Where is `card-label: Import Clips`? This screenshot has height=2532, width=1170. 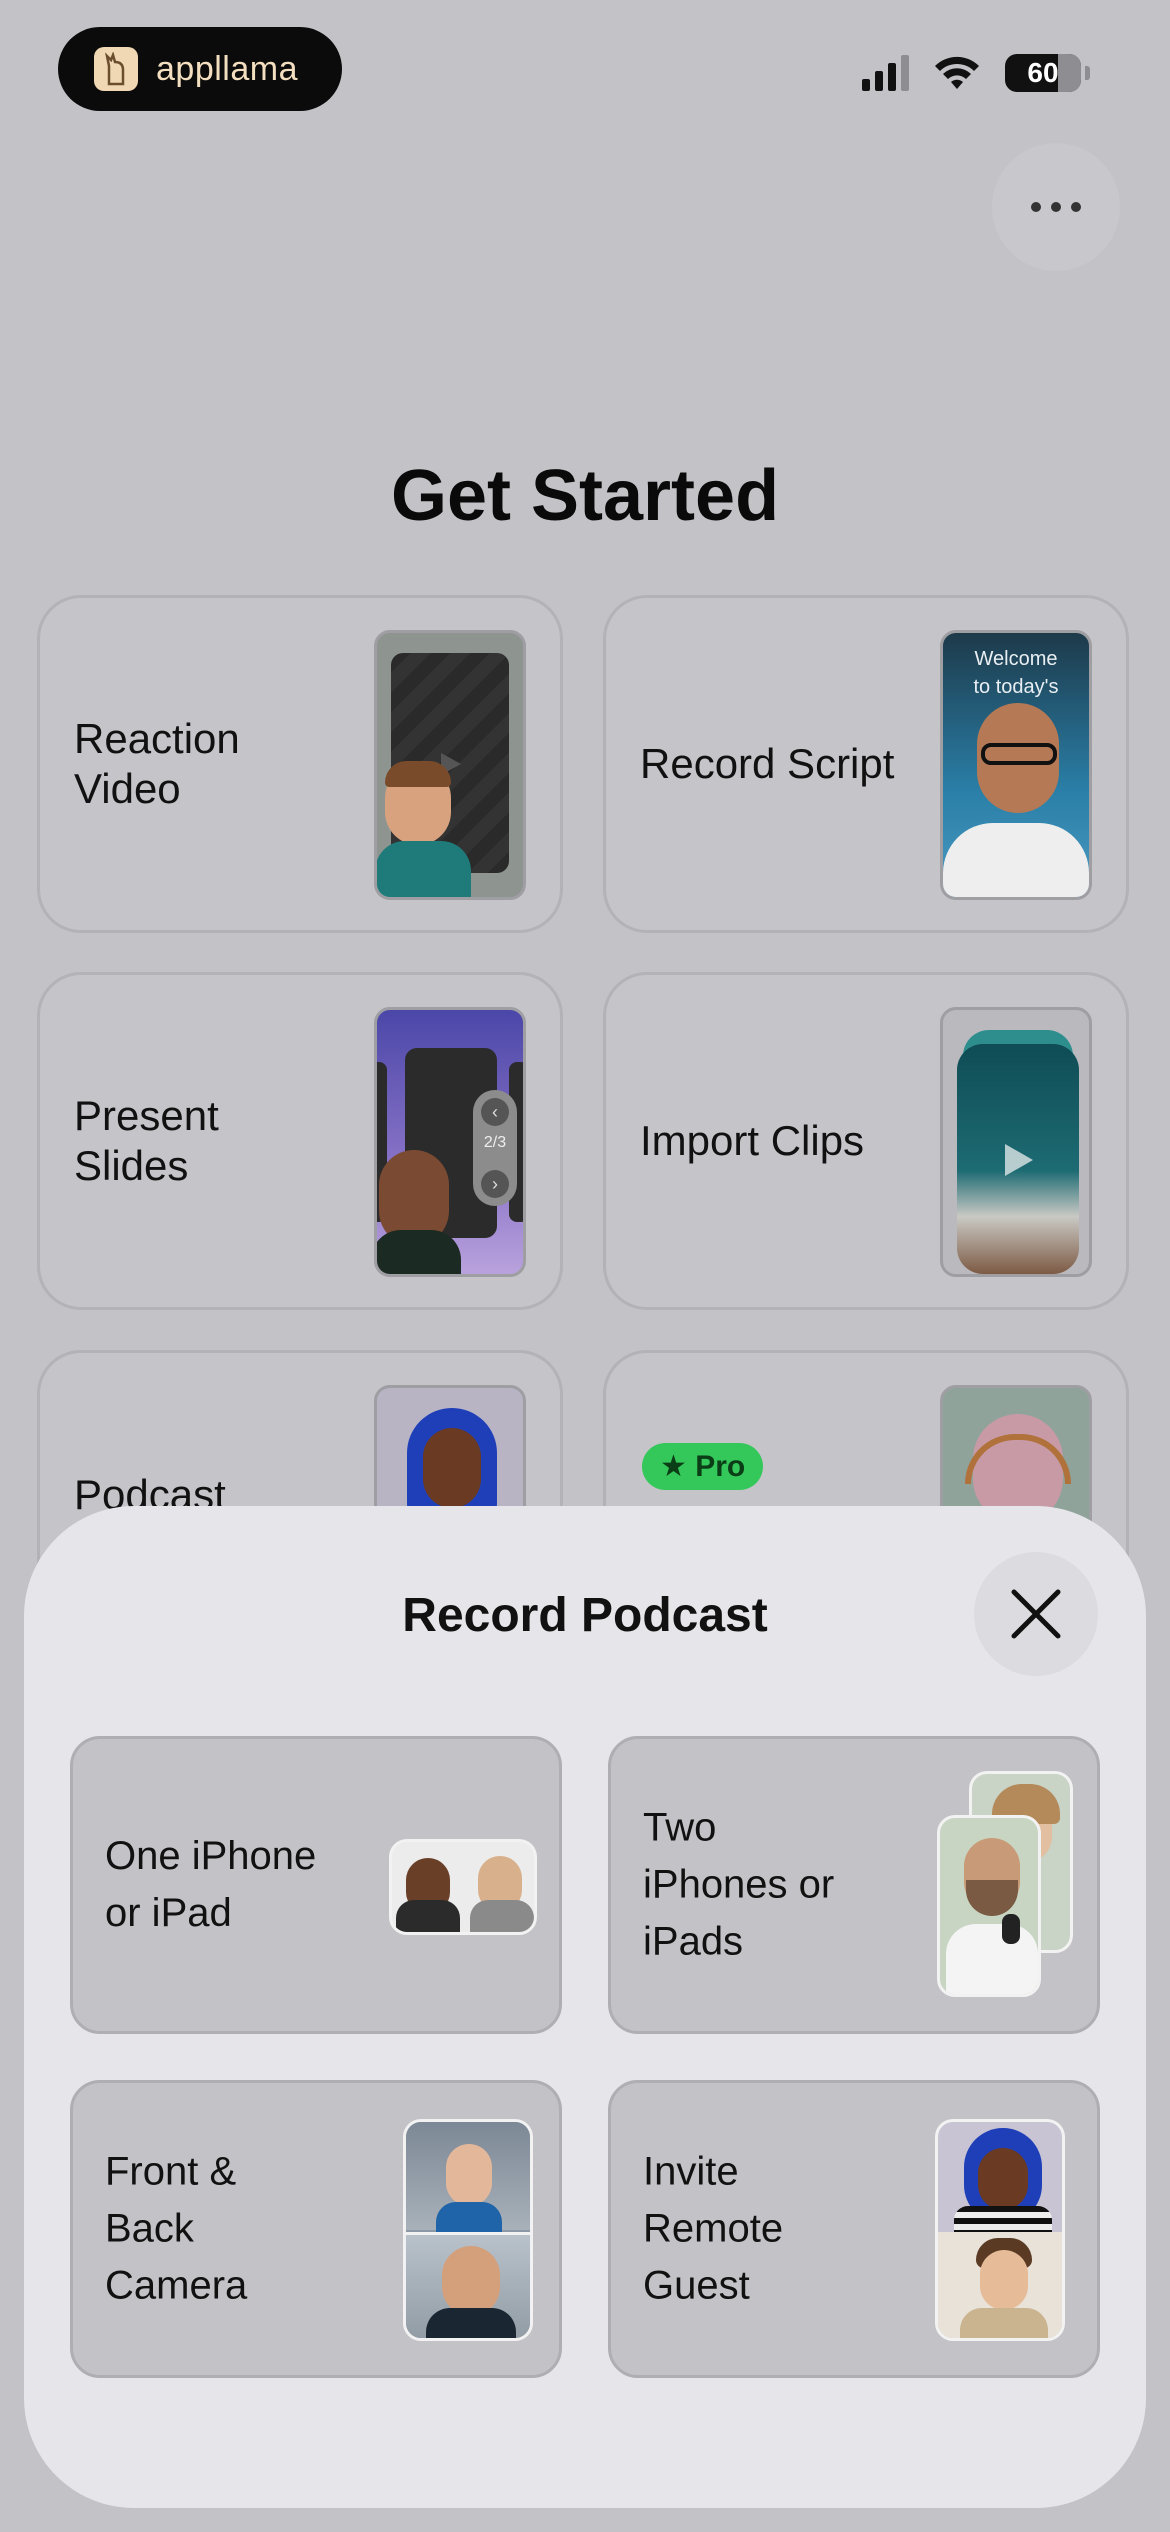 card-label: Import Clips is located at coordinates (752, 1140).